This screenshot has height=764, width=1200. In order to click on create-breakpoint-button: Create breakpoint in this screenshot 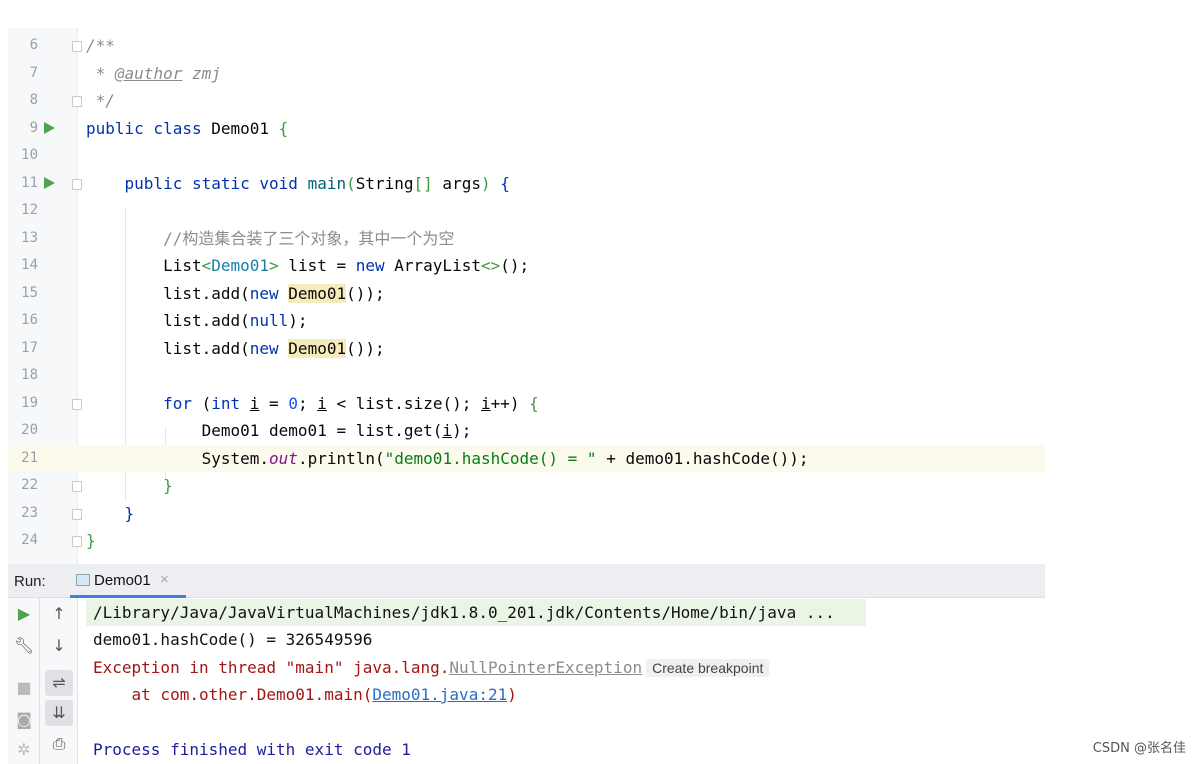, I will do `click(708, 668)`.